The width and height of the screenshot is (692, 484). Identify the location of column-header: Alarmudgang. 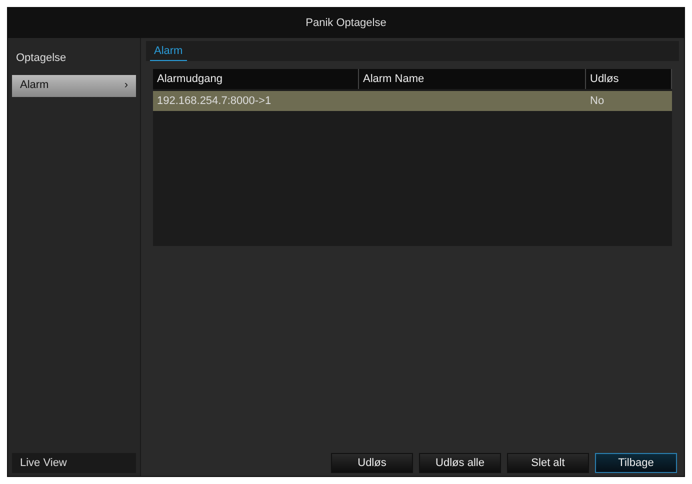
(256, 79).